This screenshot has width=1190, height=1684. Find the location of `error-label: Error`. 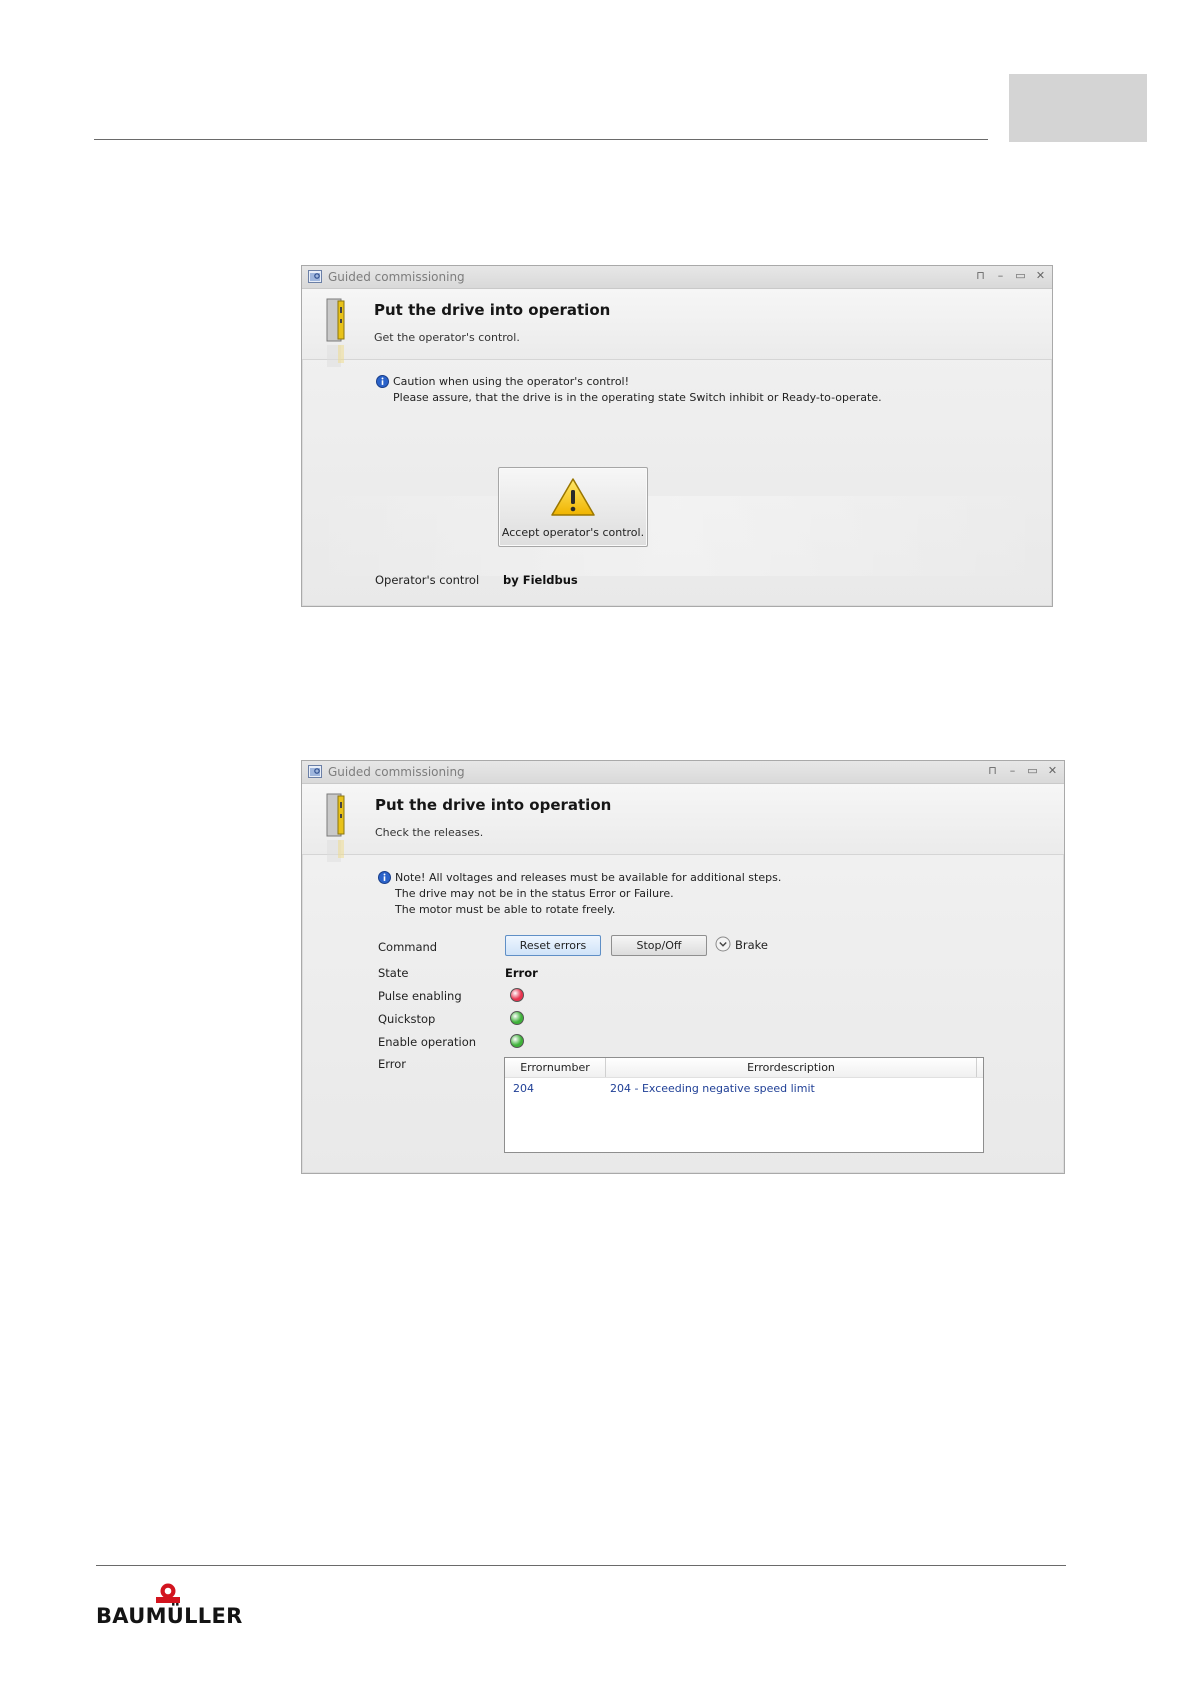

error-label: Error is located at coordinates (392, 1064).